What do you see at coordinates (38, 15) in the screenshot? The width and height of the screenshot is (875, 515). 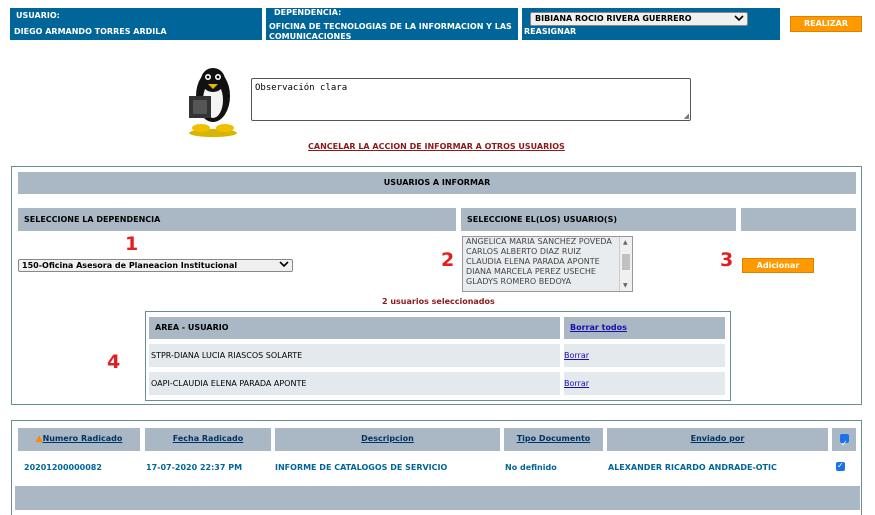 I see `usuario-label: USUARIO:` at bounding box center [38, 15].